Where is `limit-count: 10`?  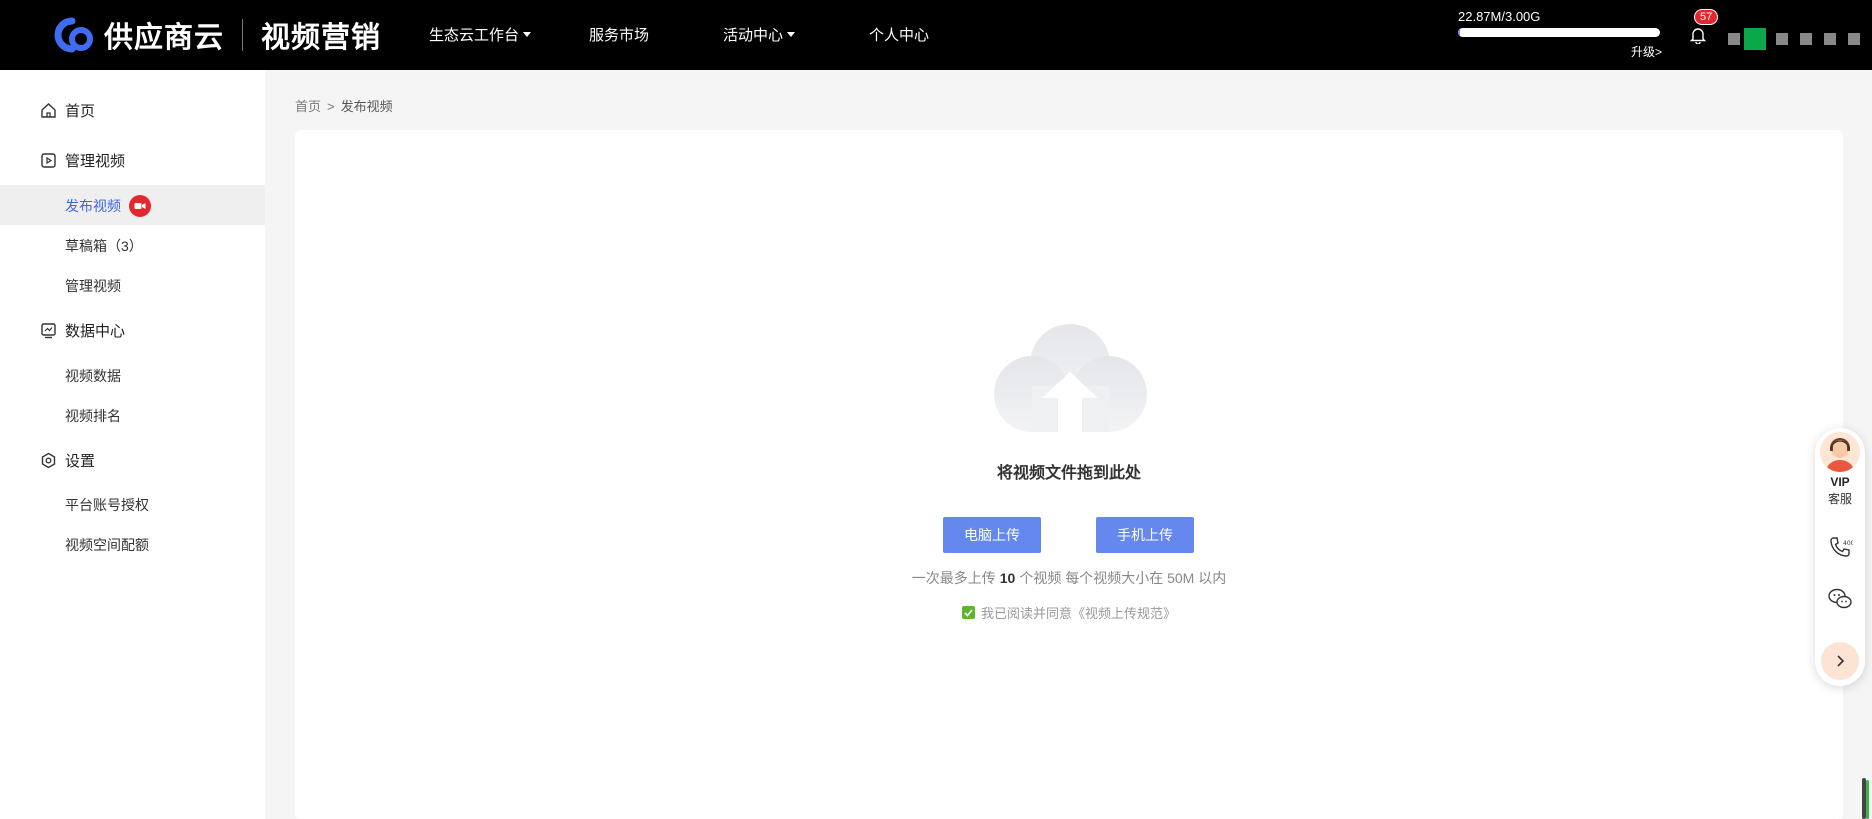 limit-count: 10 is located at coordinates (1007, 578).